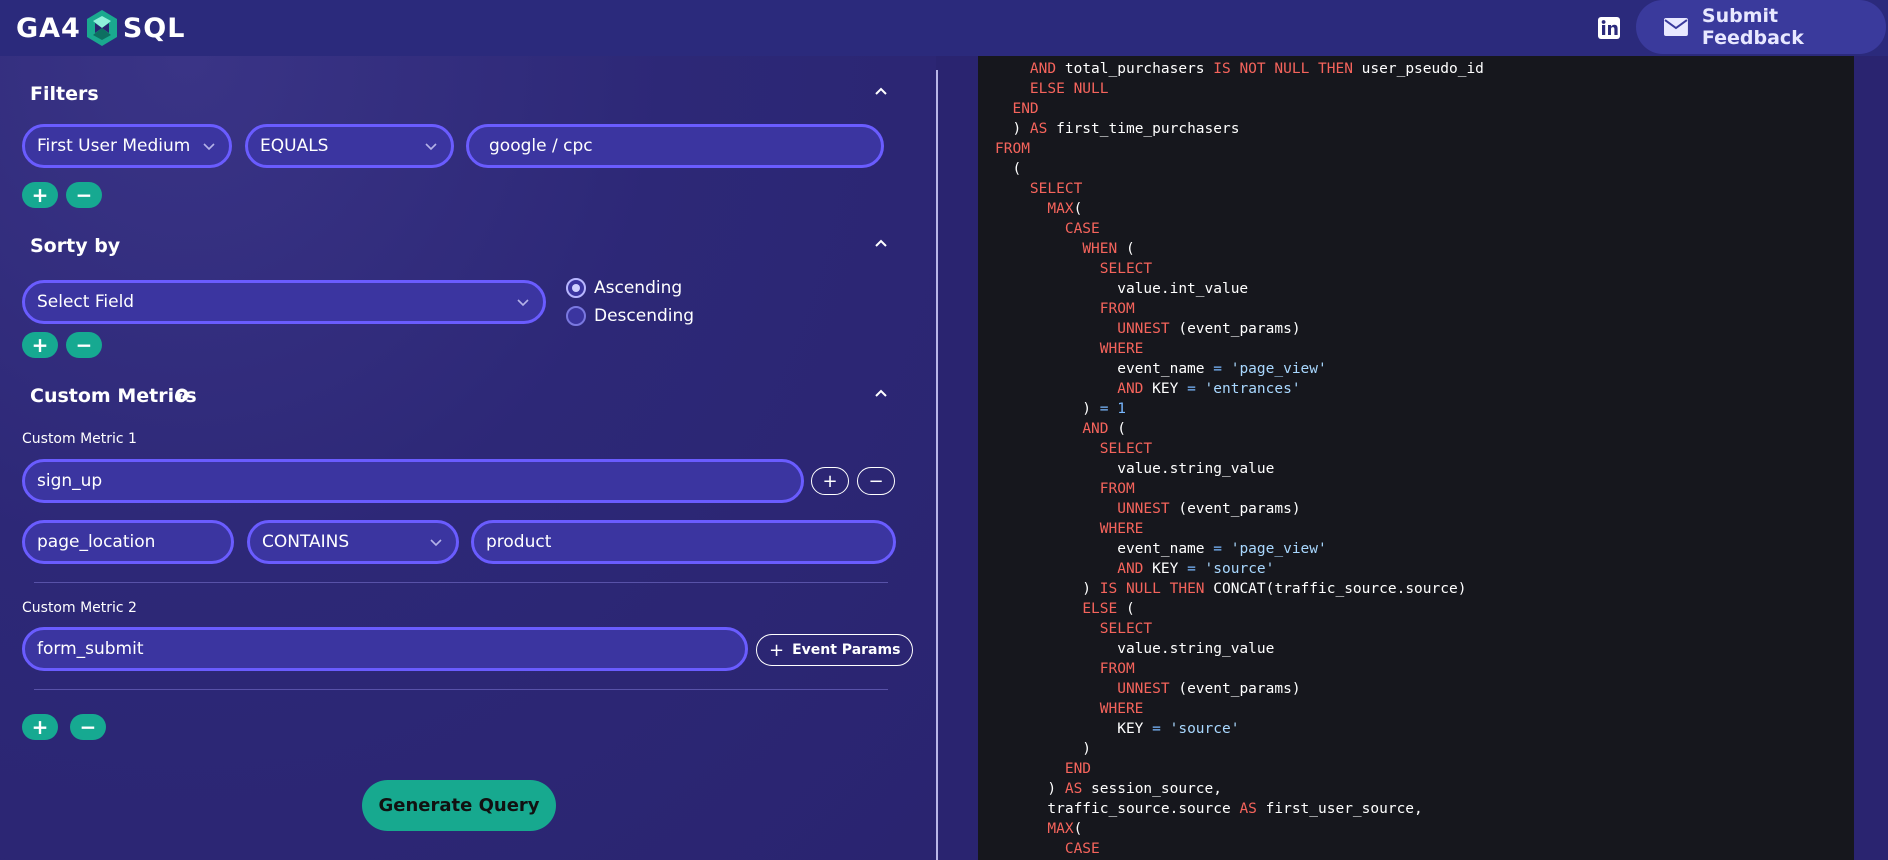  I want to click on help-icon: ?, so click(182, 395).